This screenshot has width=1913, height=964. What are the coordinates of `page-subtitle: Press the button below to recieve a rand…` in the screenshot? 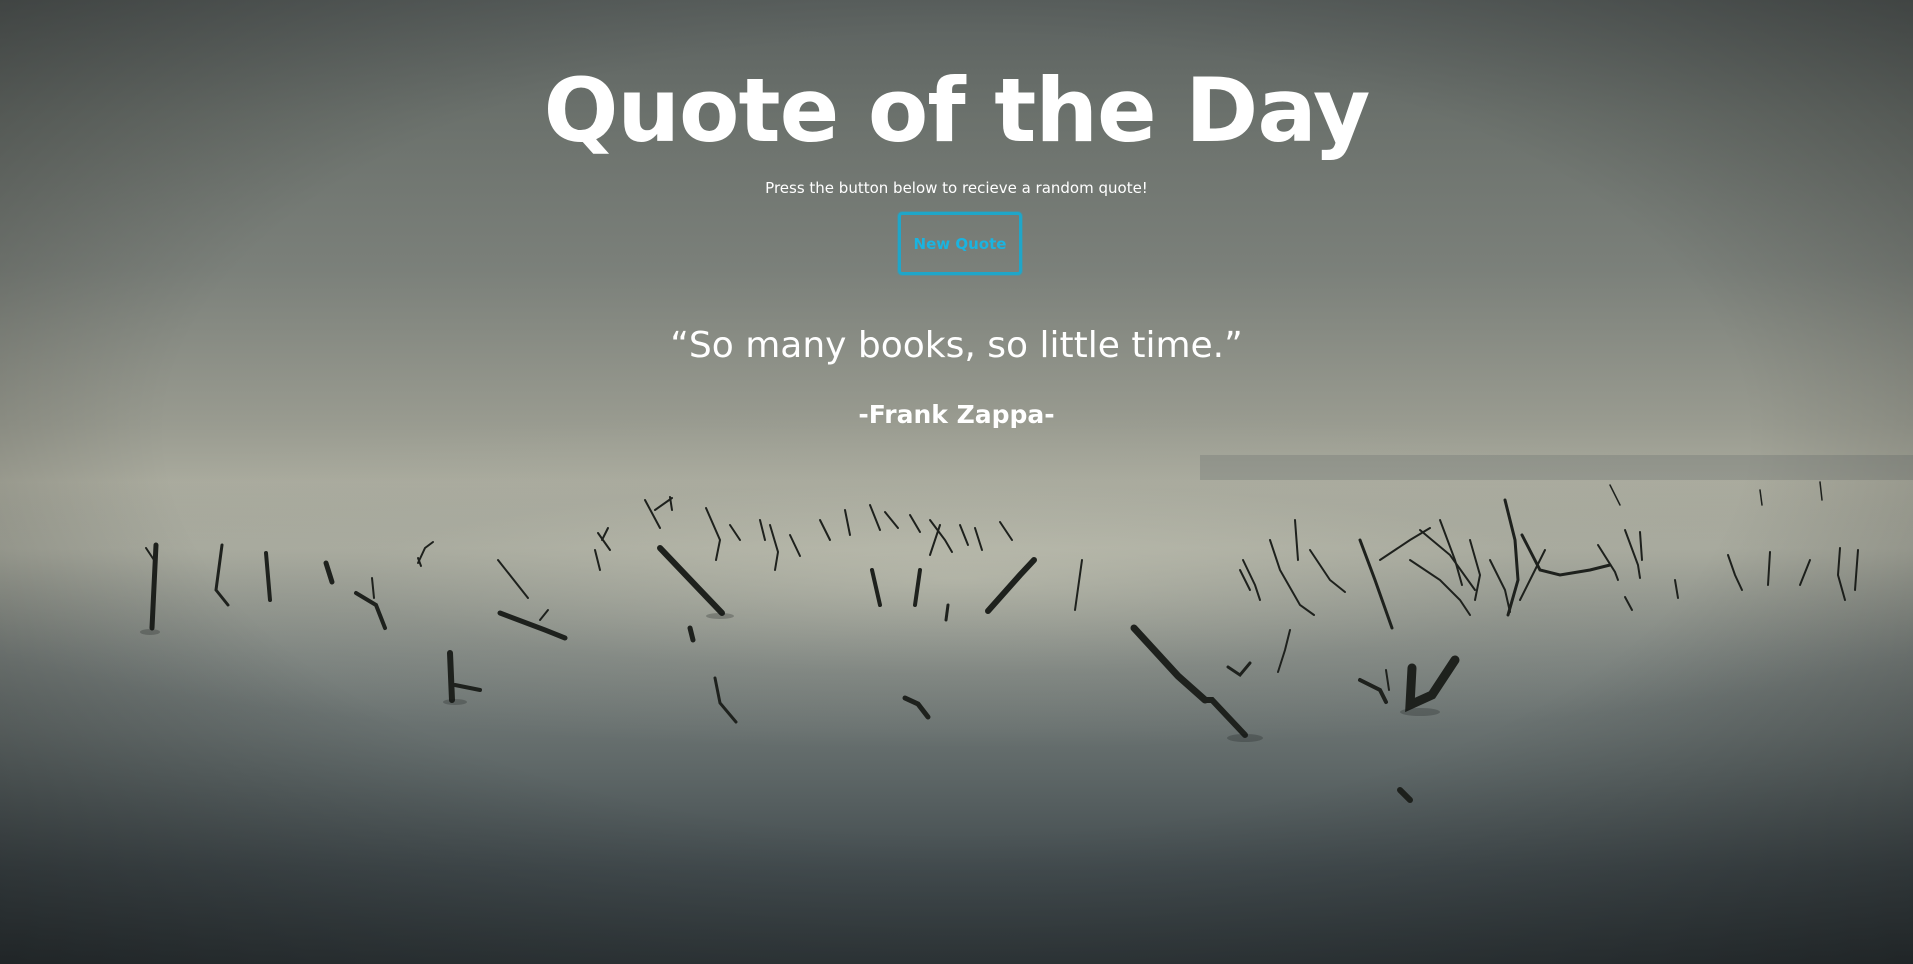 It's located at (956, 188).